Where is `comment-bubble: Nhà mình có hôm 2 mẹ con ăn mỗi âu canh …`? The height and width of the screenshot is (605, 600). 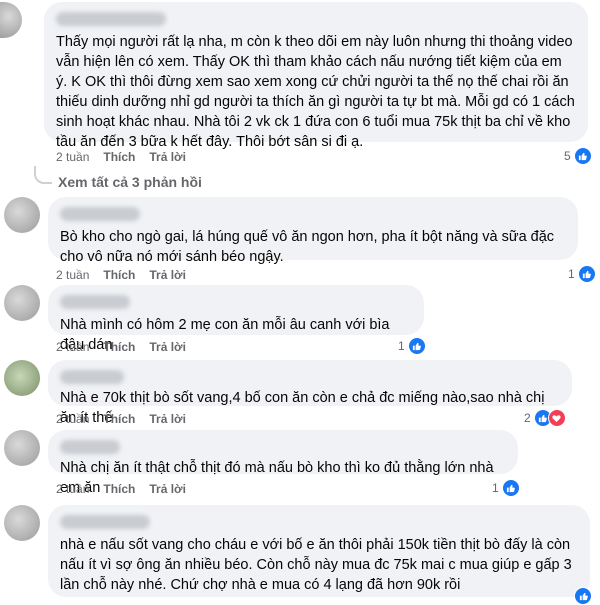 comment-bubble: Nhà mình có hôm 2 mẹ con ăn mỗi âu canh … is located at coordinates (236, 319).